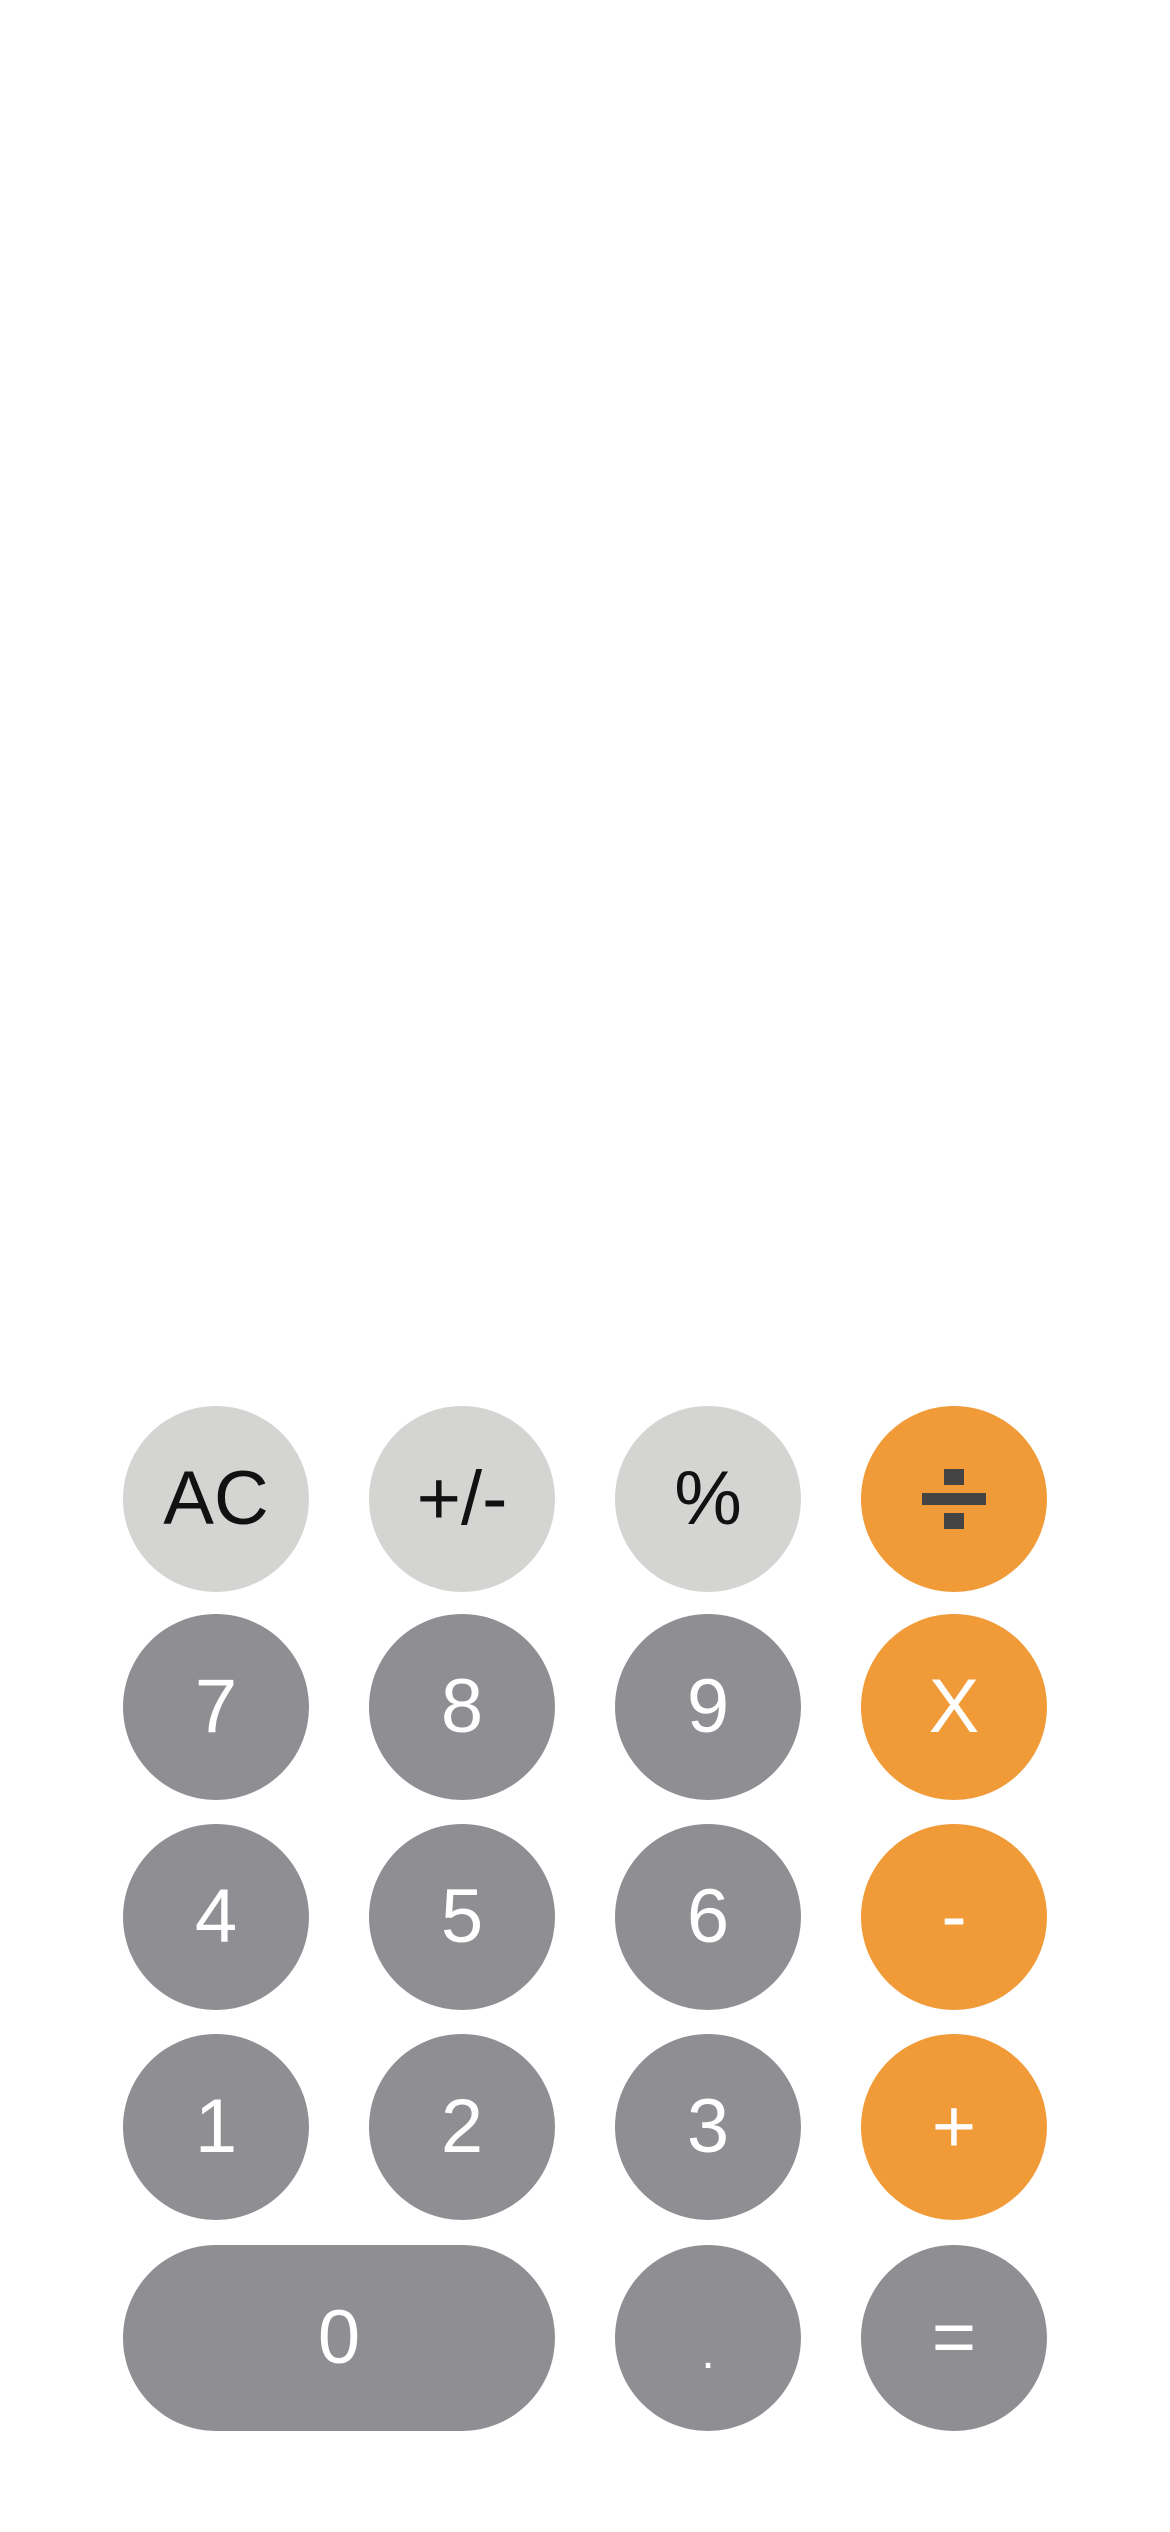  I want to click on digit-5-label: 5, so click(462, 1916).